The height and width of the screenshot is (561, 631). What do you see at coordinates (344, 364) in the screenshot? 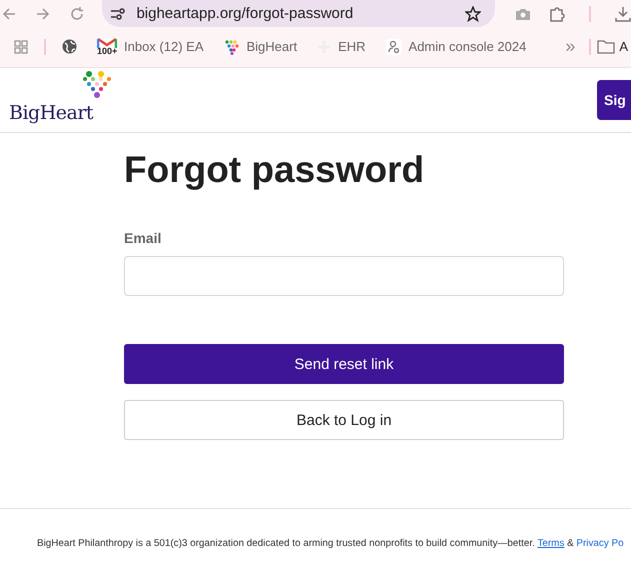
I see `send-reset-link-button: Send reset link` at bounding box center [344, 364].